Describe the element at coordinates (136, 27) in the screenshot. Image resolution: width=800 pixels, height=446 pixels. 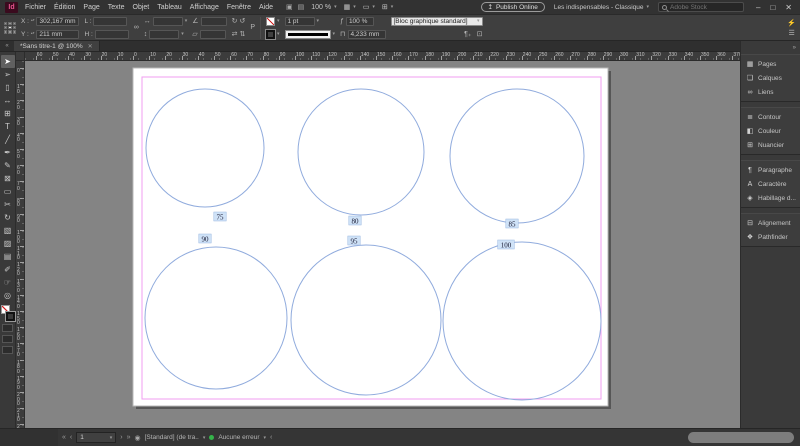
I see `constrain-proportions-icon: ∞` at that location.